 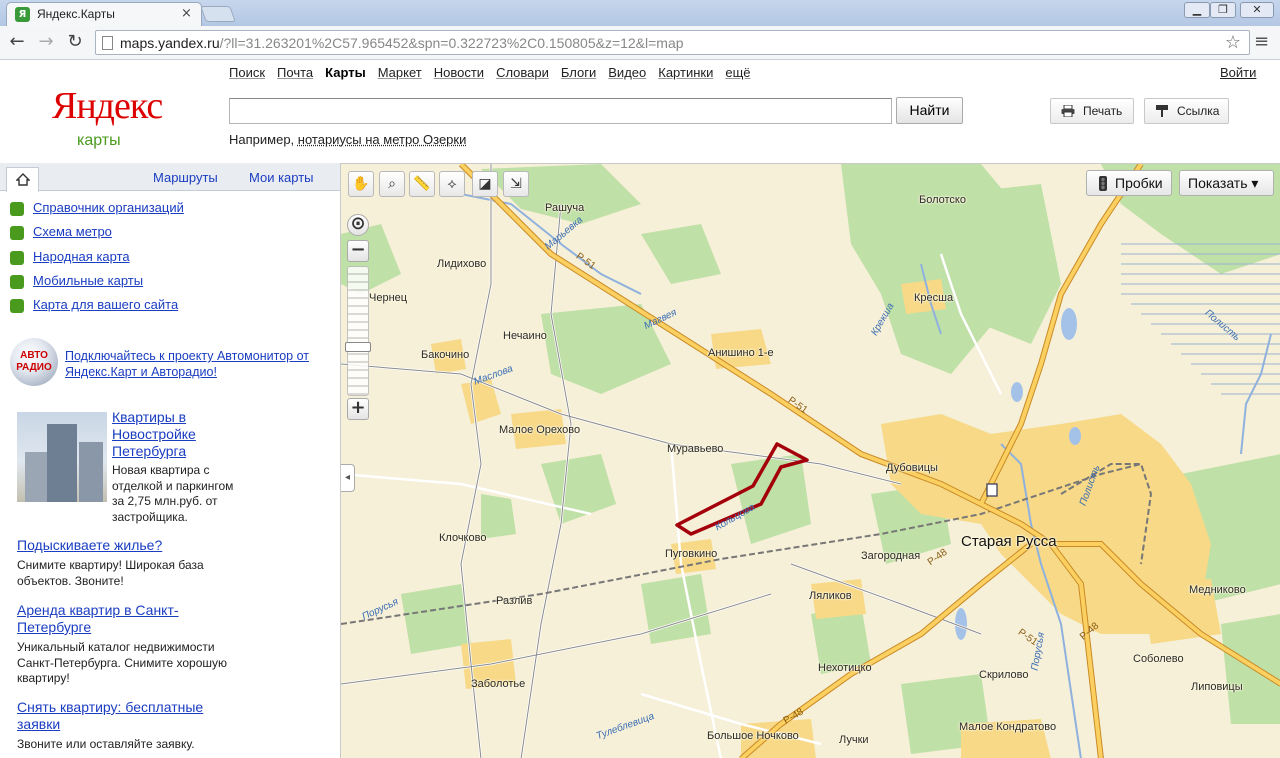 What do you see at coordinates (560, 111) in the screenshot?
I see `search-input` at bounding box center [560, 111].